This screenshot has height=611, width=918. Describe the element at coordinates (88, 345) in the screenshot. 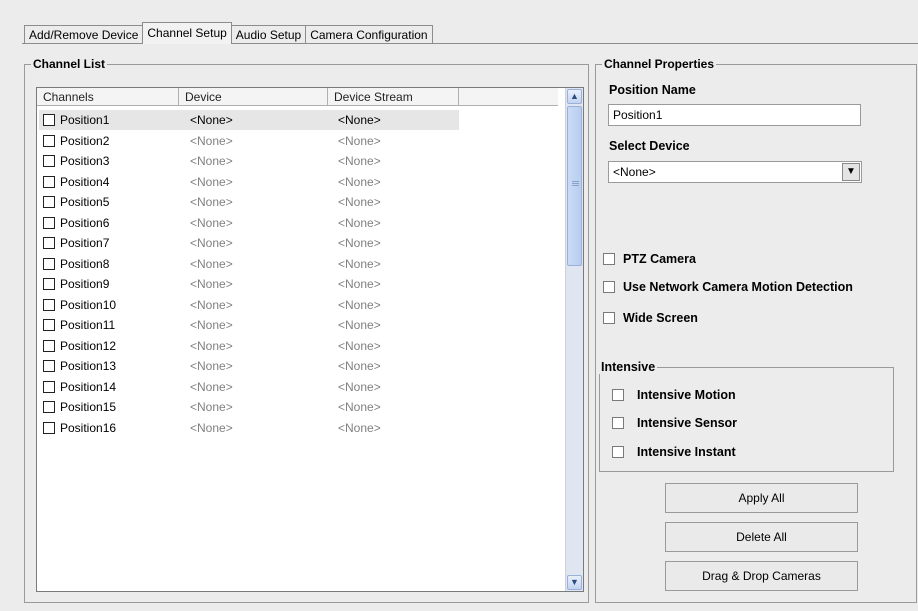

I see `channel-name: Position12` at that location.